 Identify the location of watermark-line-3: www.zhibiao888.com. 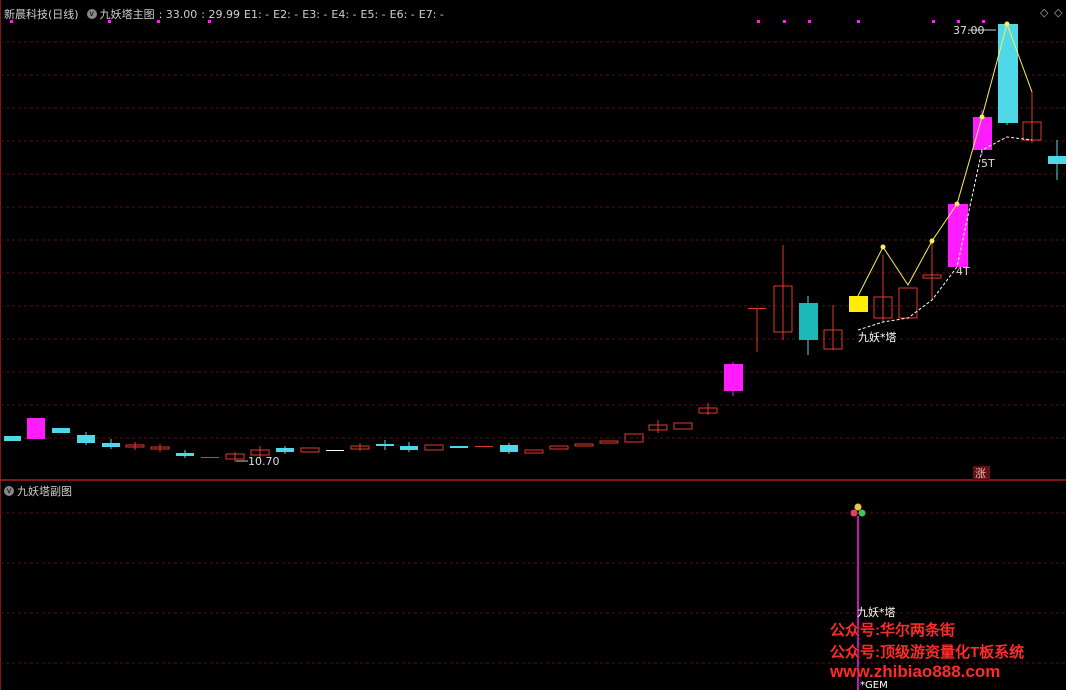
(915, 671).